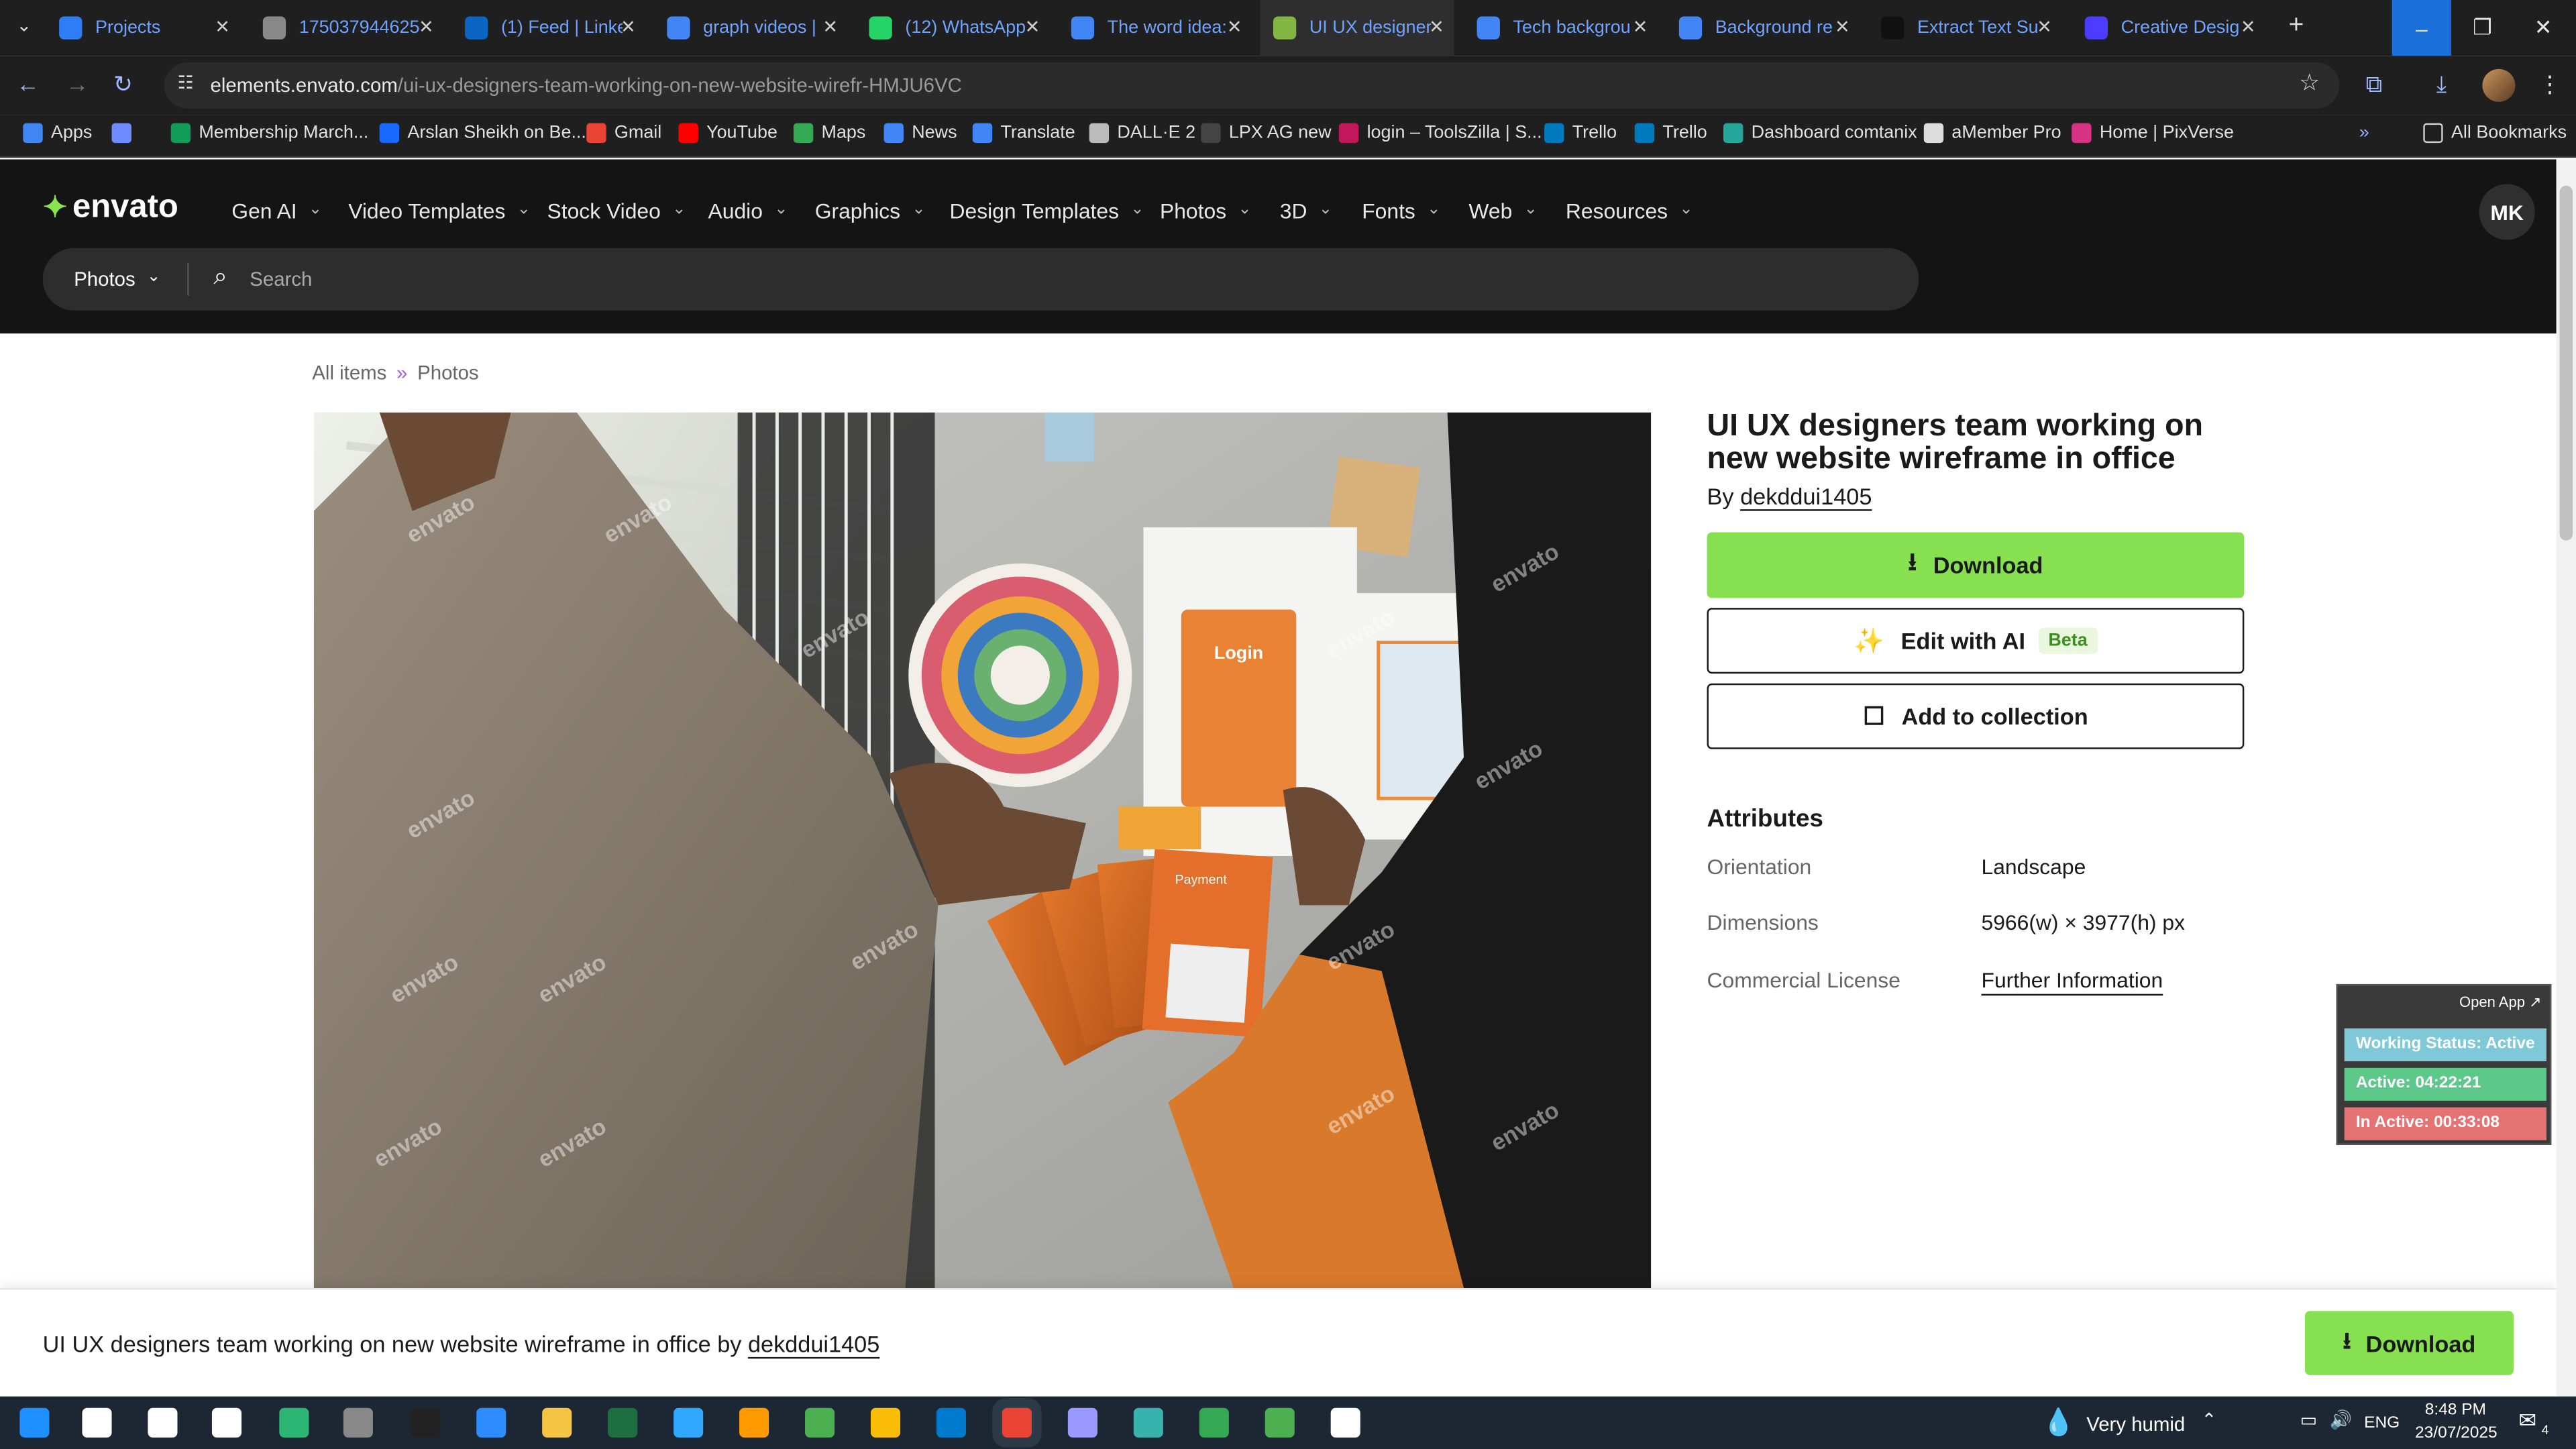 This screenshot has width=2576, height=1449. I want to click on bookmark-9: DALL·E 2, so click(1142, 133).